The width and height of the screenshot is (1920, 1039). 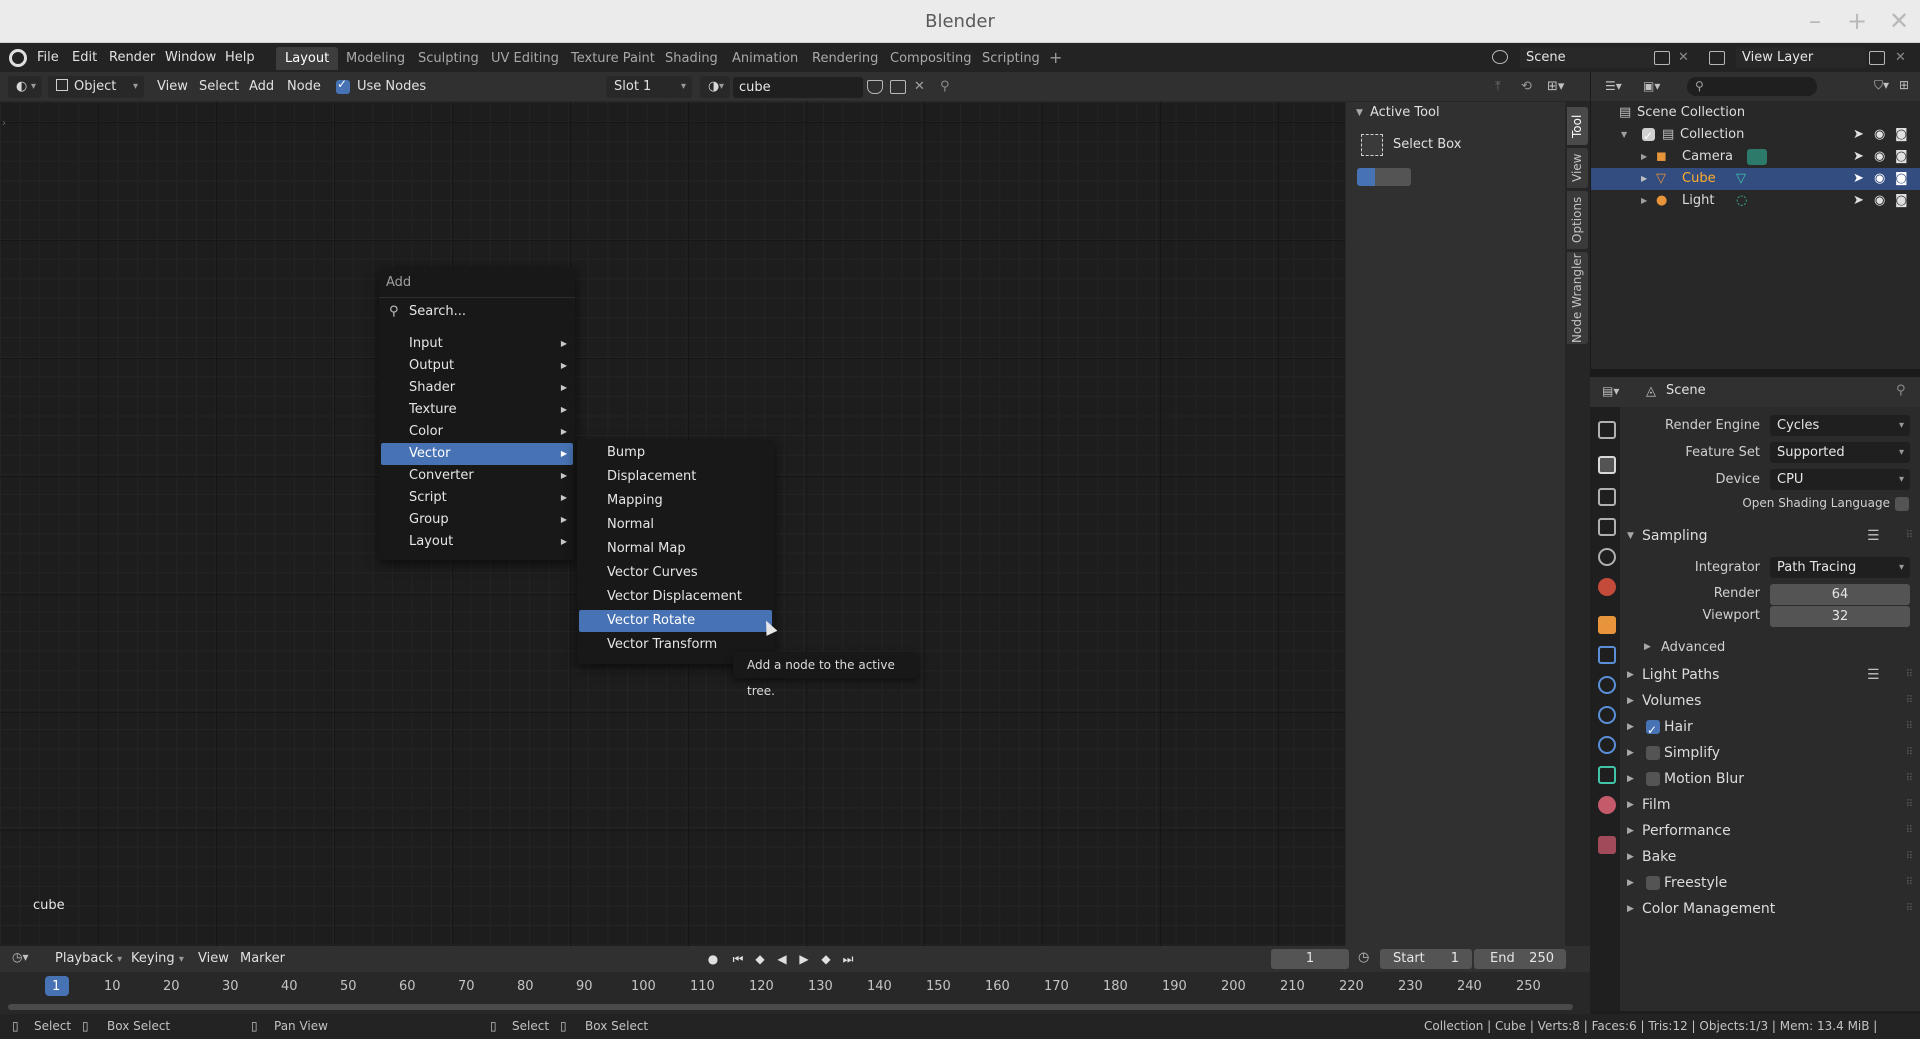 What do you see at coordinates (715, 87) in the screenshot?
I see `material-browse-dropdown: ◑ ▾` at bounding box center [715, 87].